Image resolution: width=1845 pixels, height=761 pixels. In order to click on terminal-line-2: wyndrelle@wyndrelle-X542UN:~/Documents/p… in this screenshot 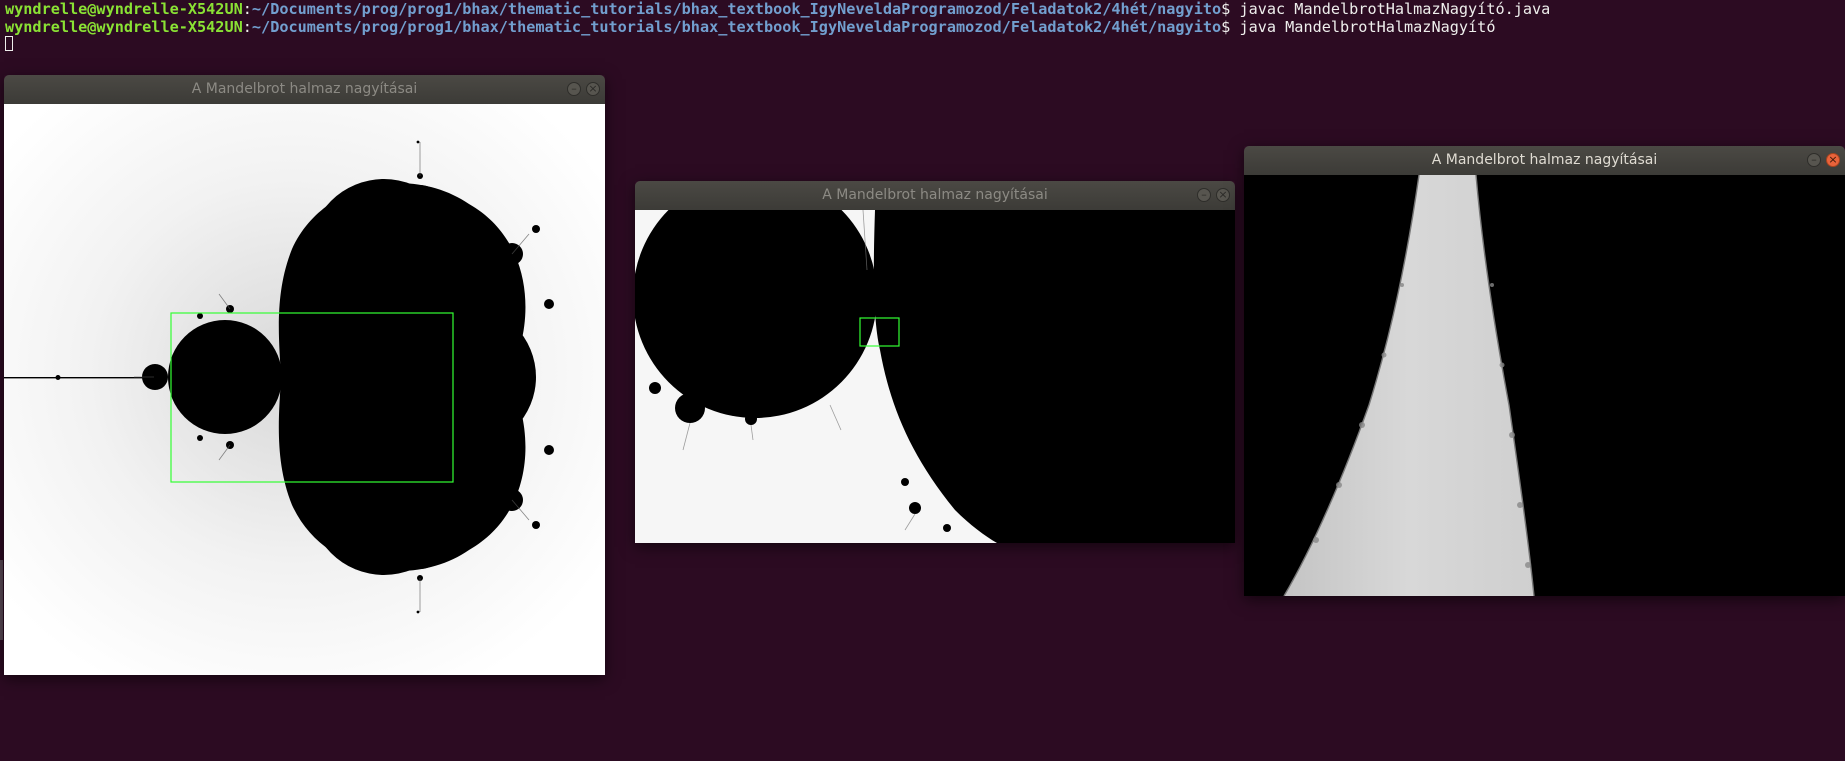, I will do `click(750, 27)`.